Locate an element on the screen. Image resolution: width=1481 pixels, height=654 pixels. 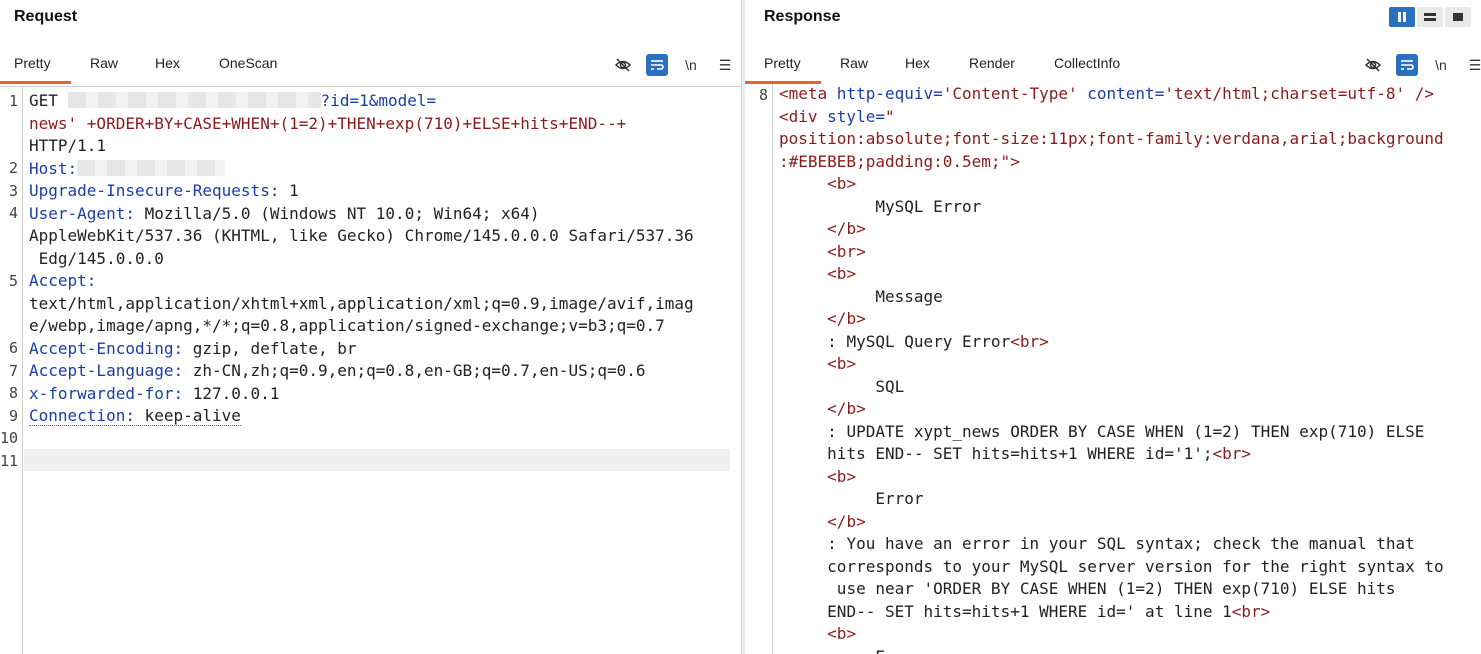
html-attr-value: " is located at coordinates (889, 116).